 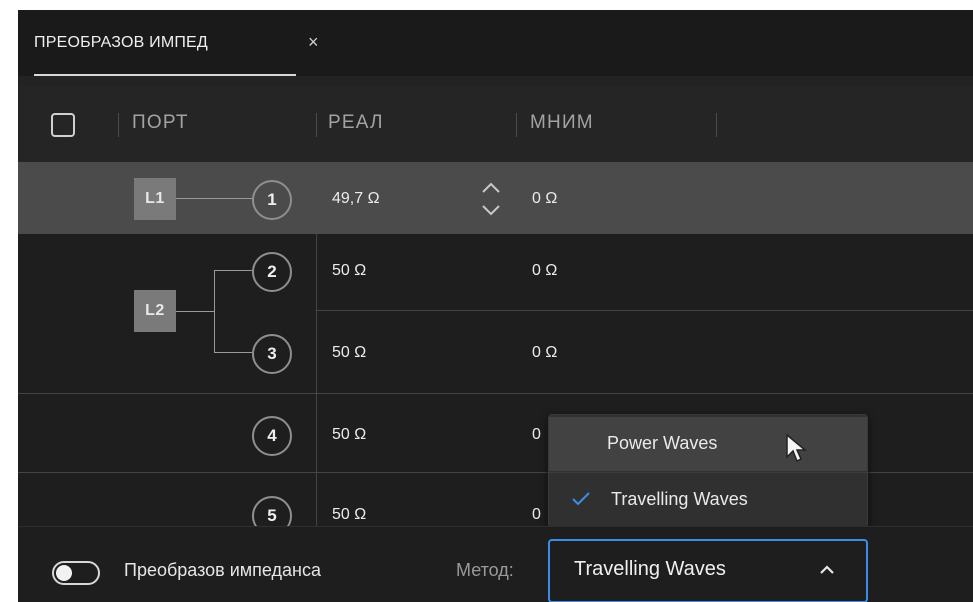 I want to click on group-label-l2: L2, so click(x=155, y=311).